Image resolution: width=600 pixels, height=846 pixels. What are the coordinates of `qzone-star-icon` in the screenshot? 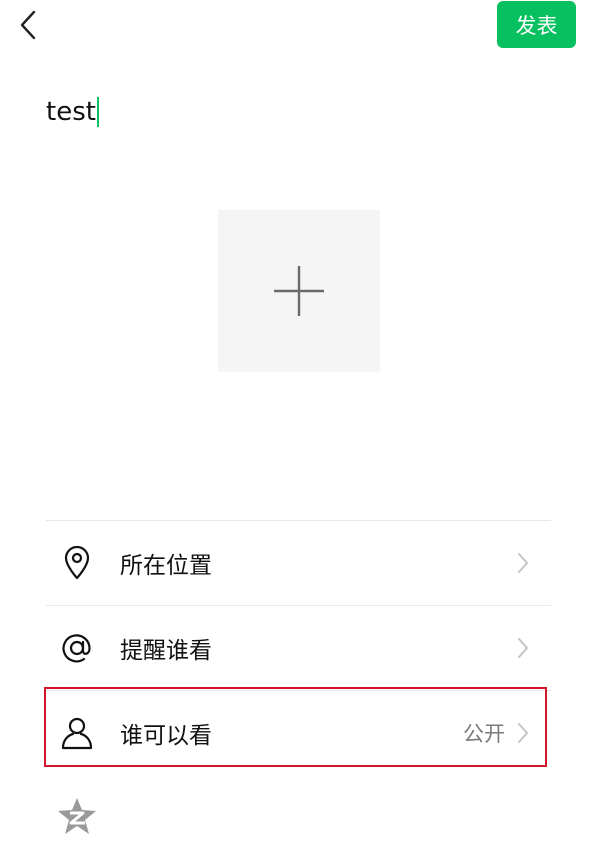 It's located at (77, 816).